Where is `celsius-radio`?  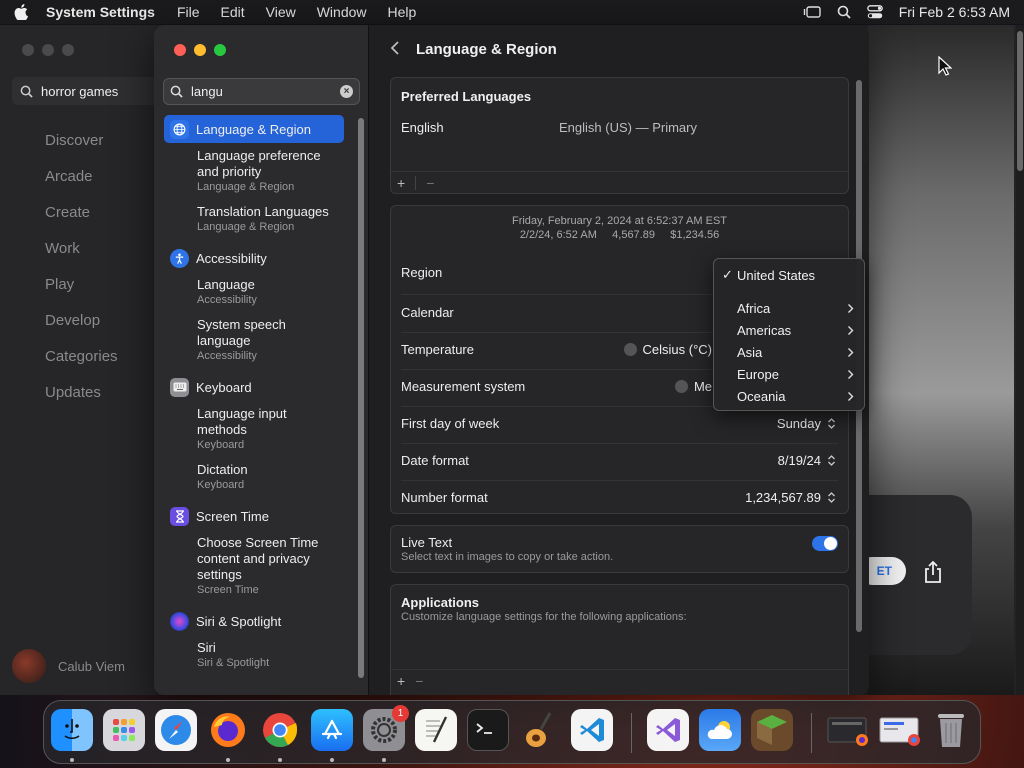
celsius-radio is located at coordinates (630, 349).